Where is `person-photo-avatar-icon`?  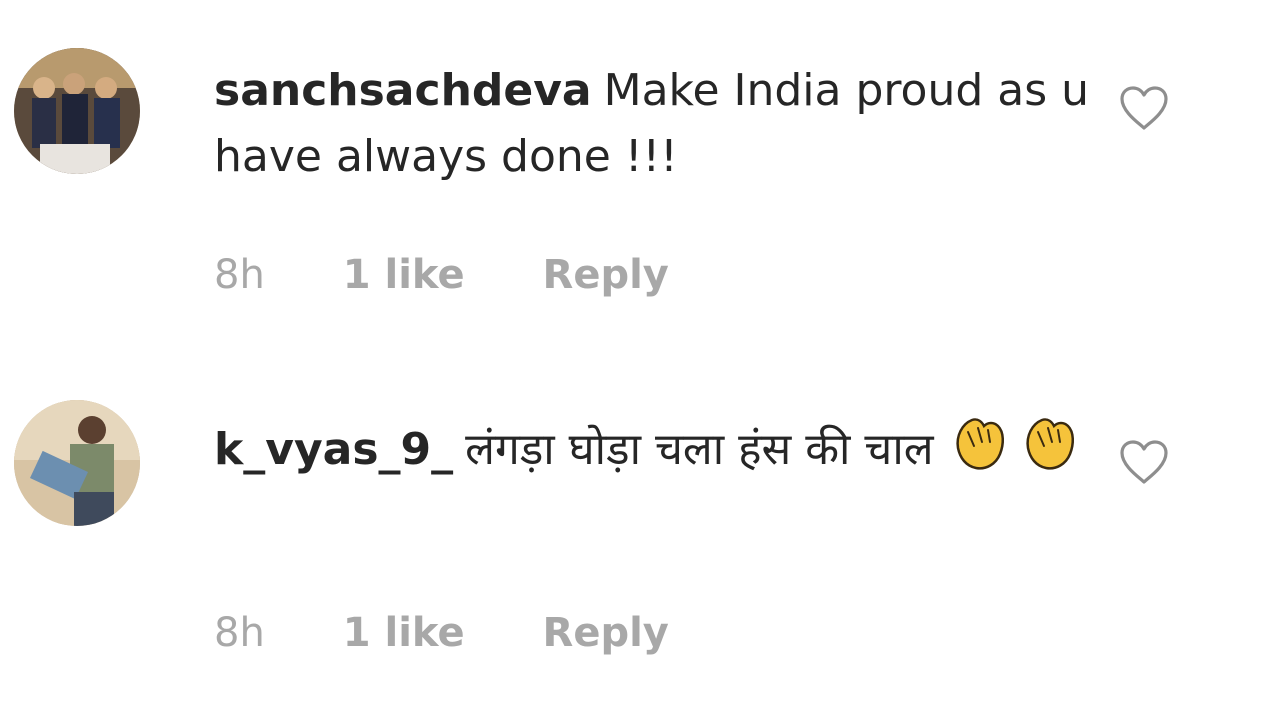
person-photo-avatar-icon is located at coordinates (77, 463).